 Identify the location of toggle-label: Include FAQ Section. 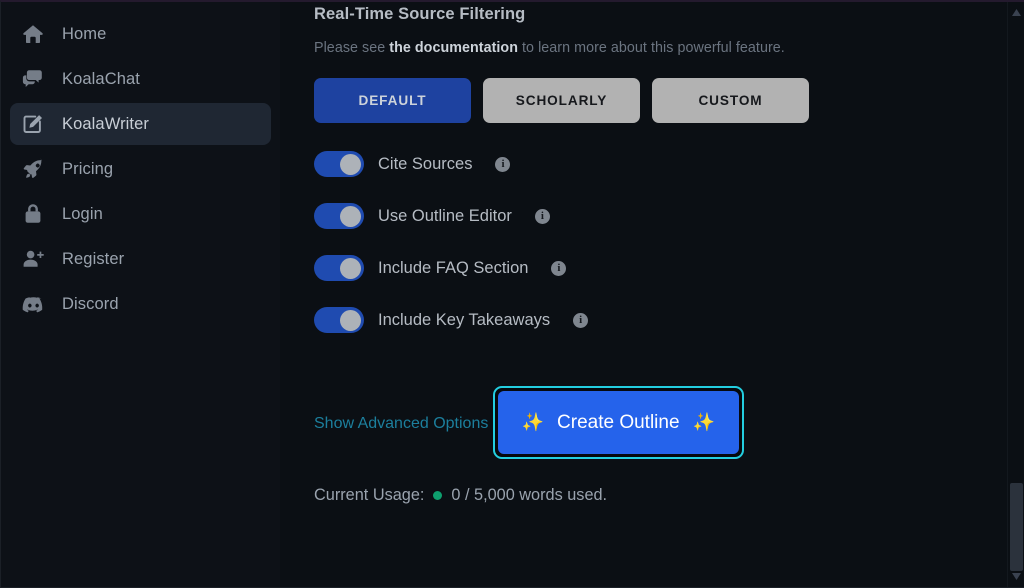
(453, 267).